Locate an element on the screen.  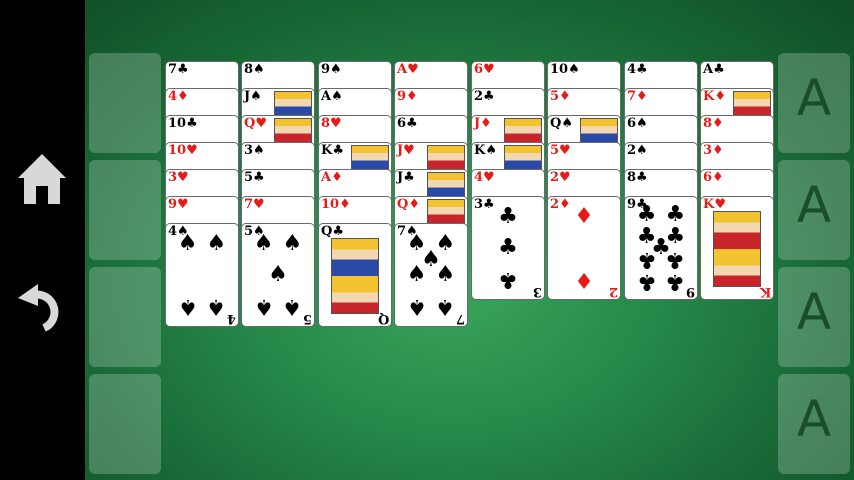
card-corner-index: A♦ is located at coordinates (332, 177).